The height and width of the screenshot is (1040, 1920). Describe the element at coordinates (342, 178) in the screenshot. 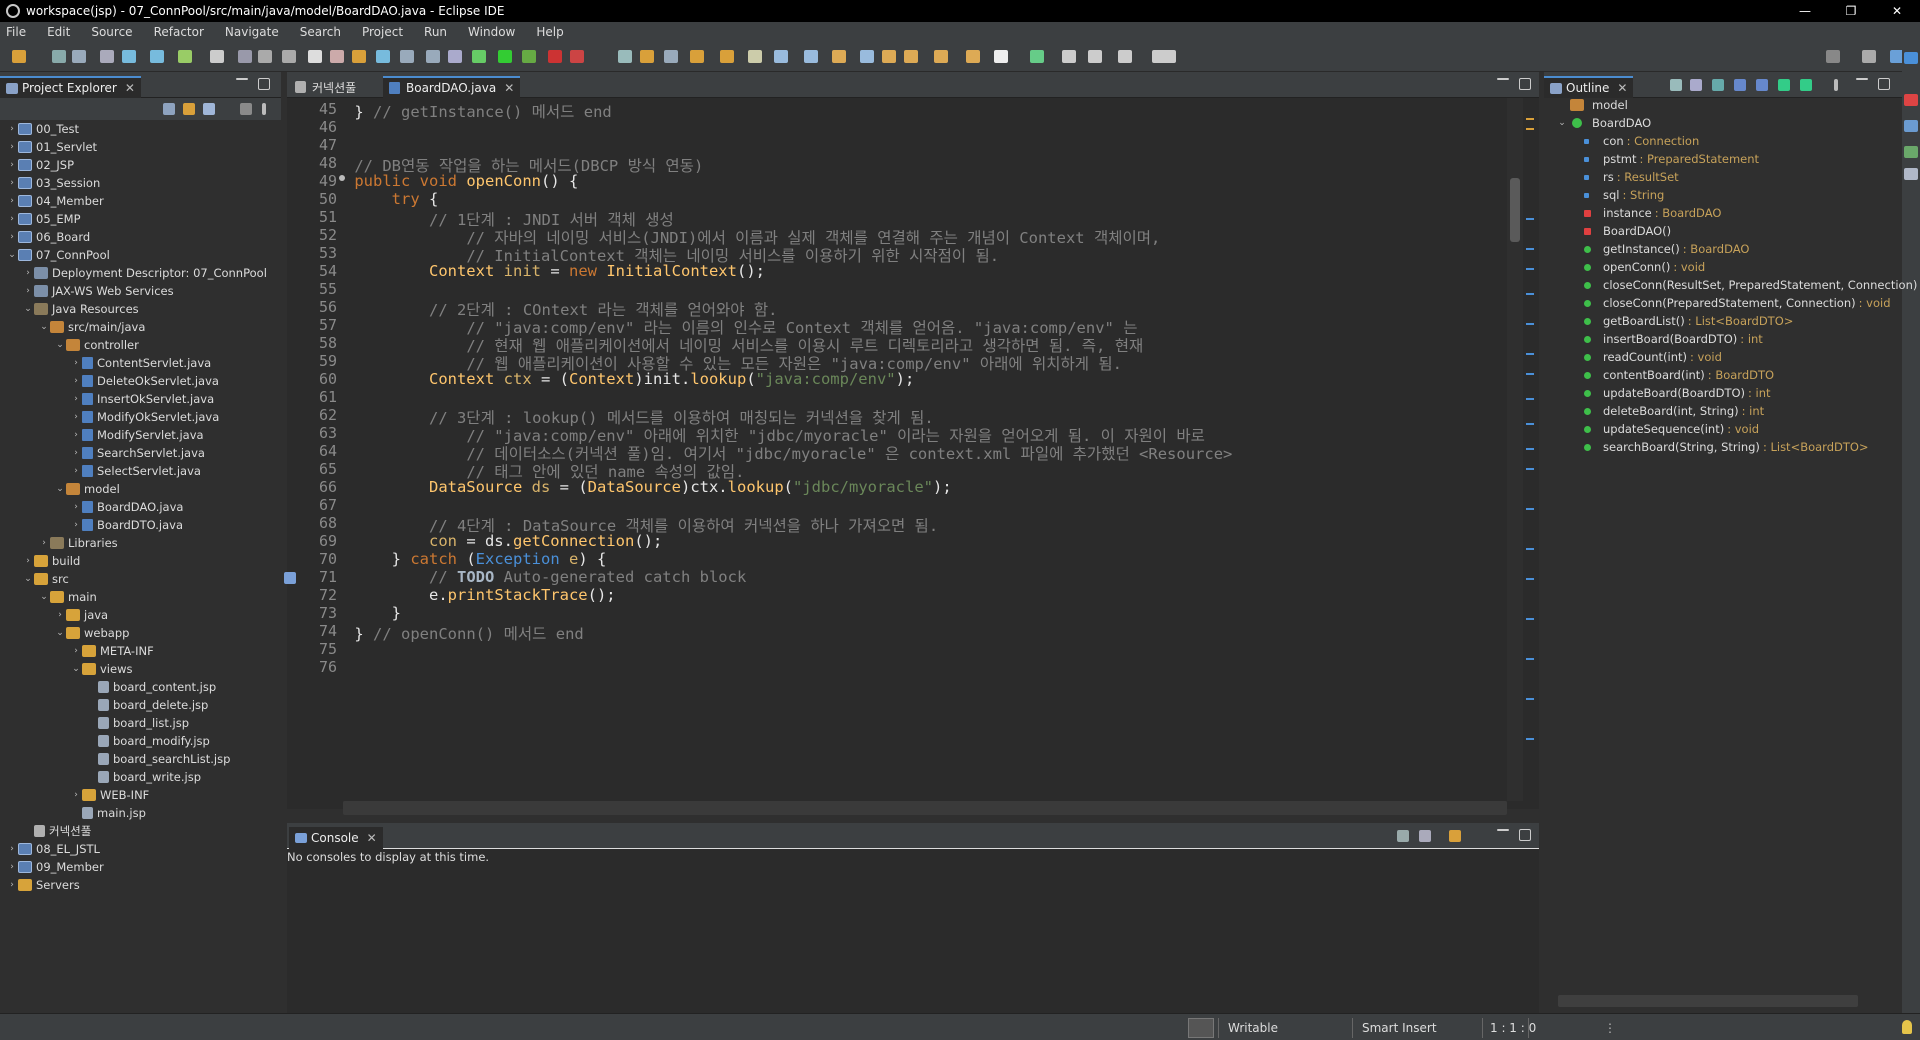

I see `fold-marker-icon` at that location.